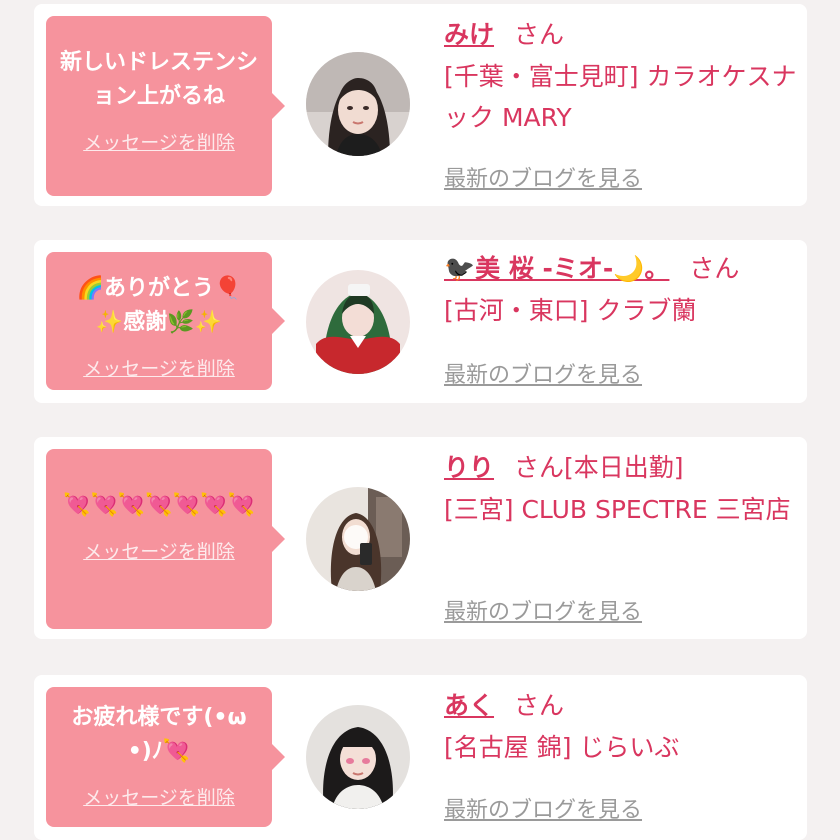  What do you see at coordinates (621, 490) in the screenshot?
I see `profile-info: りり さん[本日出勤] [三宮] CLUB SPECTRE 三宮店` at bounding box center [621, 490].